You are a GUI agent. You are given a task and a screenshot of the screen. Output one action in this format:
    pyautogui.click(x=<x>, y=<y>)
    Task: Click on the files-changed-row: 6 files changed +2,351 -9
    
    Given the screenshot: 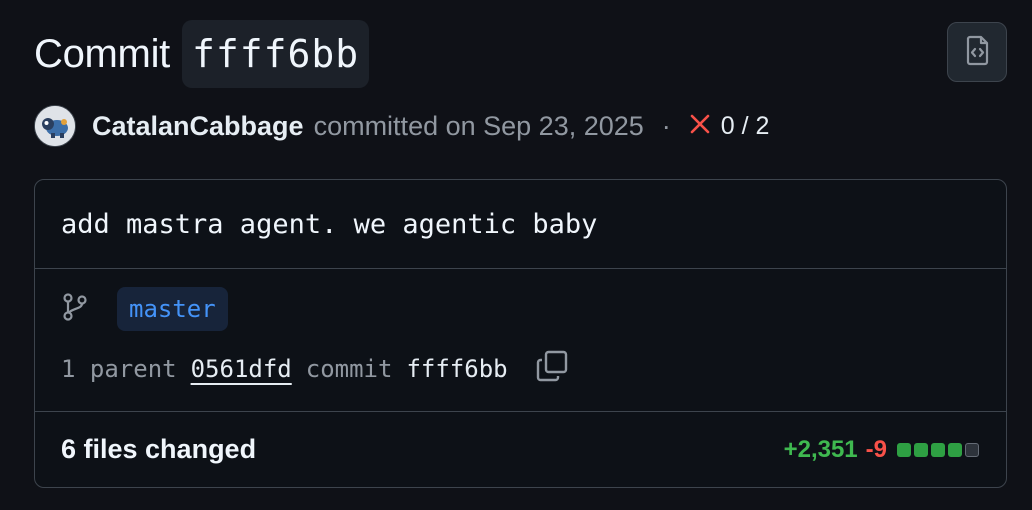 What is the action you would take?
    pyautogui.click(x=520, y=449)
    